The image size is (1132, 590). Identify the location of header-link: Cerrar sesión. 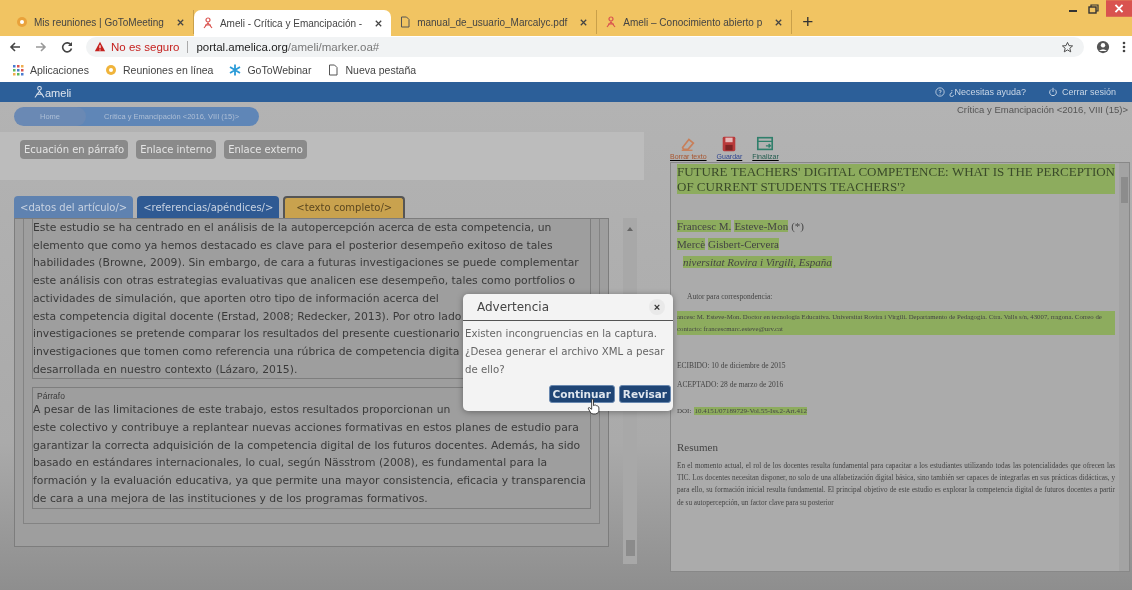
(1081, 92).